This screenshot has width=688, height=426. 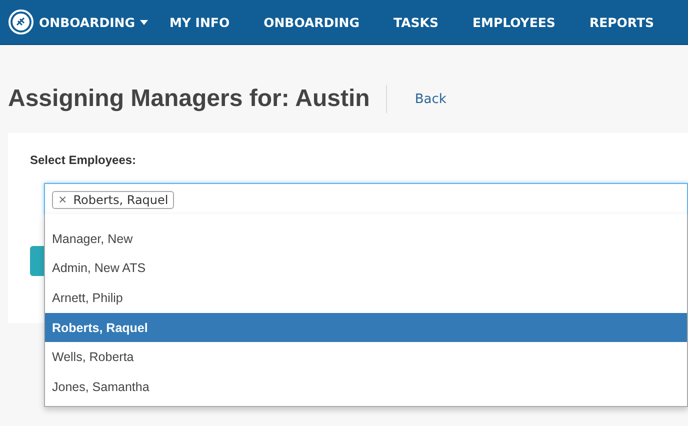 What do you see at coordinates (366, 239) in the screenshot?
I see `dropdown-option: Manager, New` at bounding box center [366, 239].